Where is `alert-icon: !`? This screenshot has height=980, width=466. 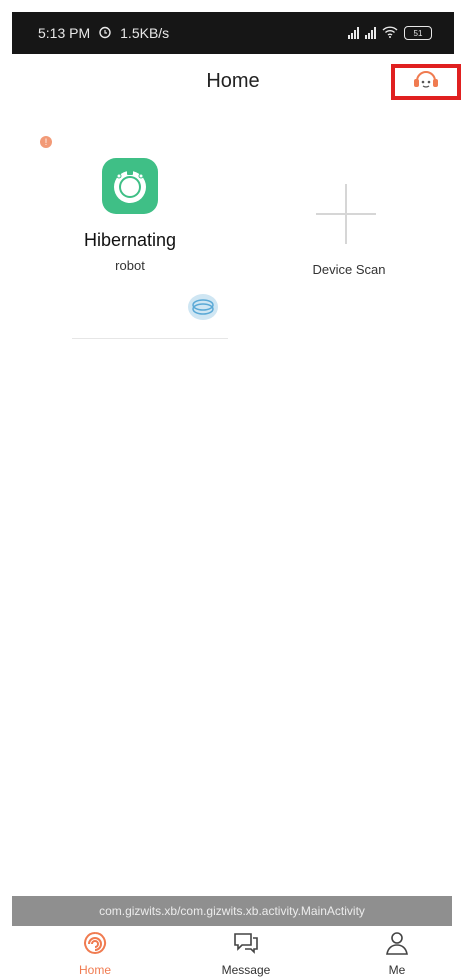 alert-icon: ! is located at coordinates (46, 142).